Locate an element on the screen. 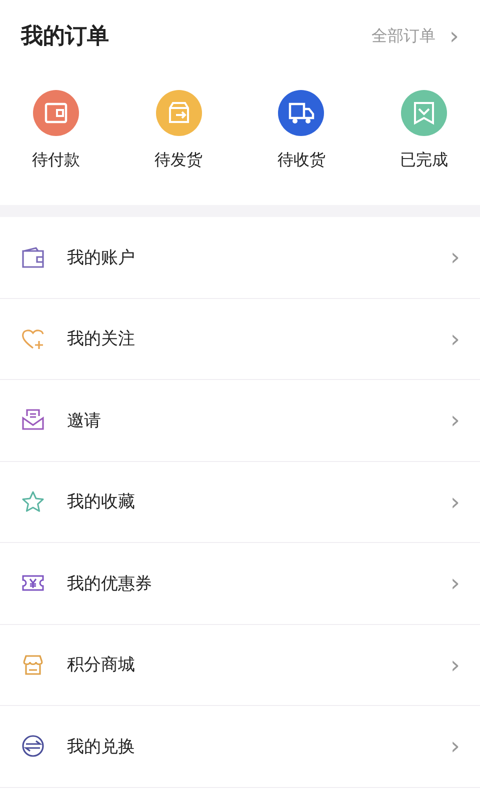 The height and width of the screenshot is (800, 480). section-title: 我的订单 is located at coordinates (65, 37).